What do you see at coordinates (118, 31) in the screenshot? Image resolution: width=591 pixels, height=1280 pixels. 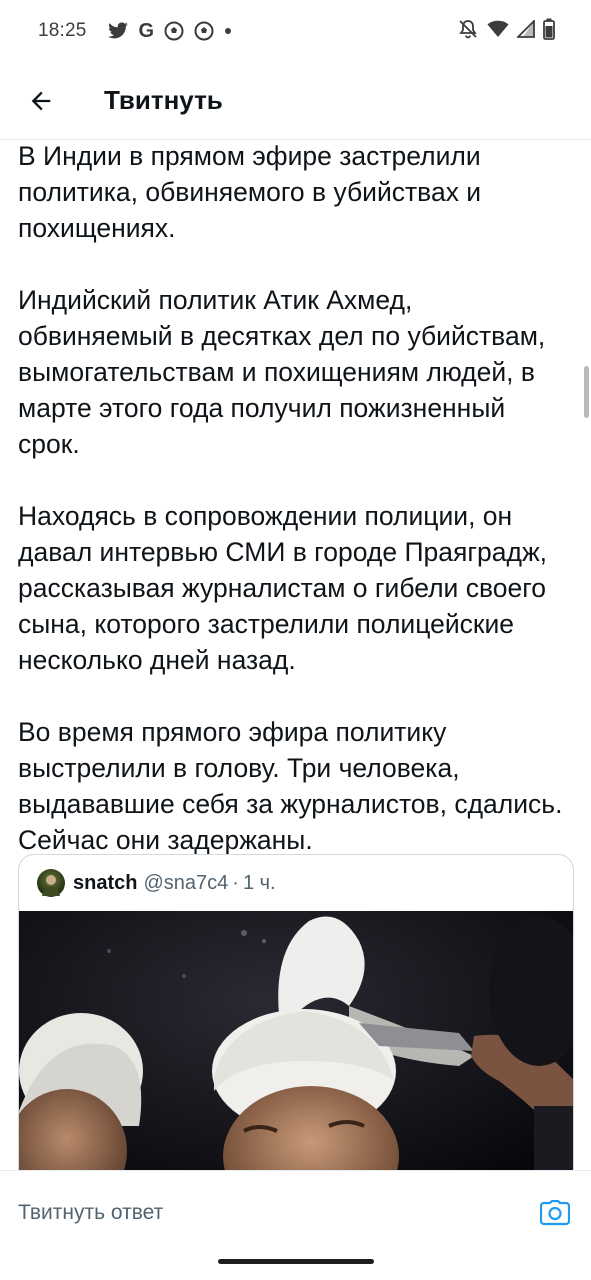 I see `twitter-icon` at bounding box center [118, 31].